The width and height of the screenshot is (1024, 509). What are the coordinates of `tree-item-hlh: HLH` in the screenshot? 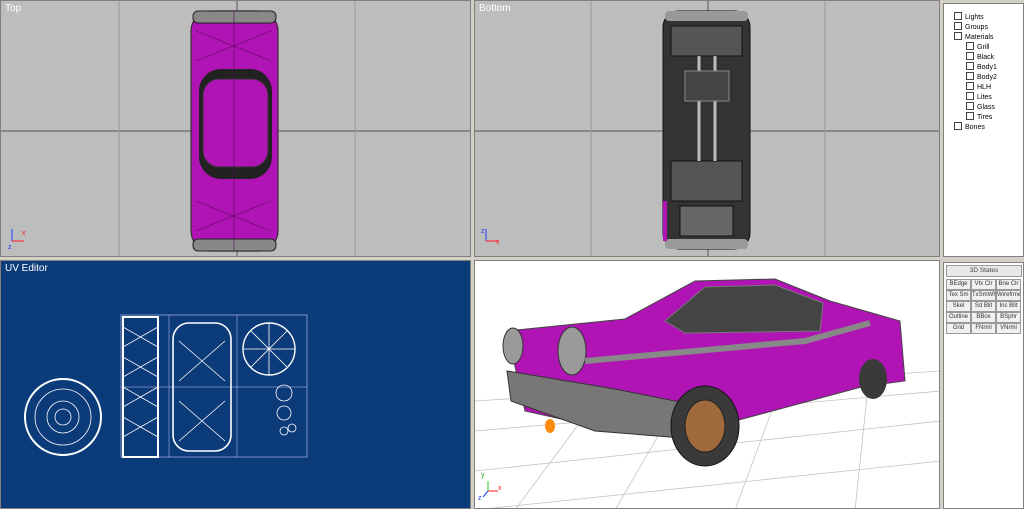 It's located at (978, 86).